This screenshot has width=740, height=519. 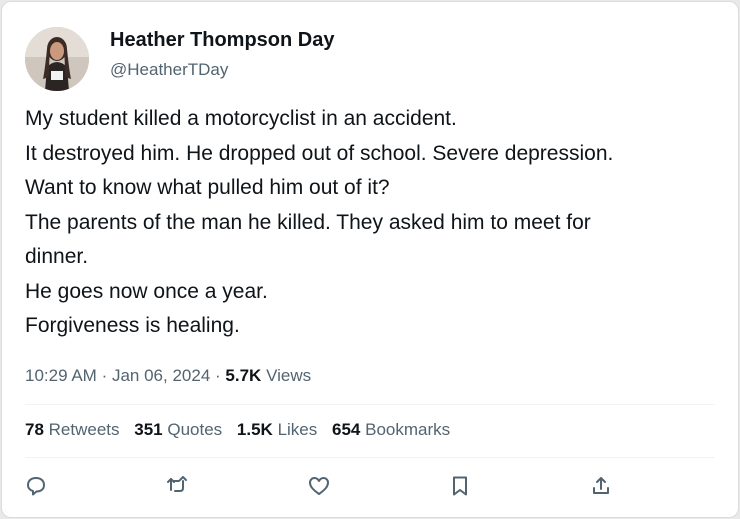 I want to click on share-icon, so click(x=601, y=485).